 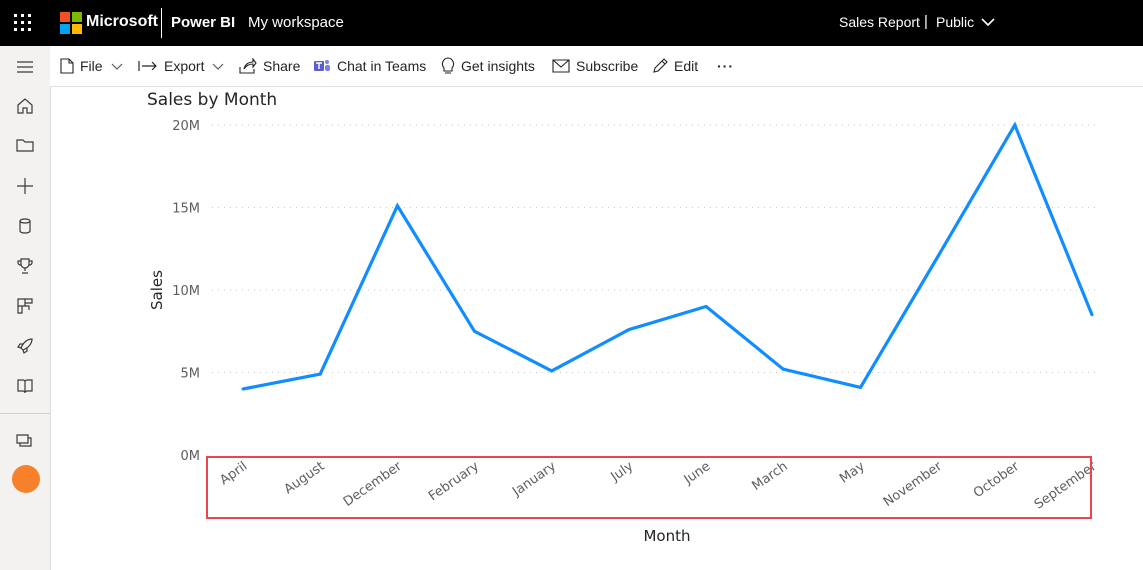 What do you see at coordinates (203, 22) in the screenshot?
I see `product-name: Power BI` at bounding box center [203, 22].